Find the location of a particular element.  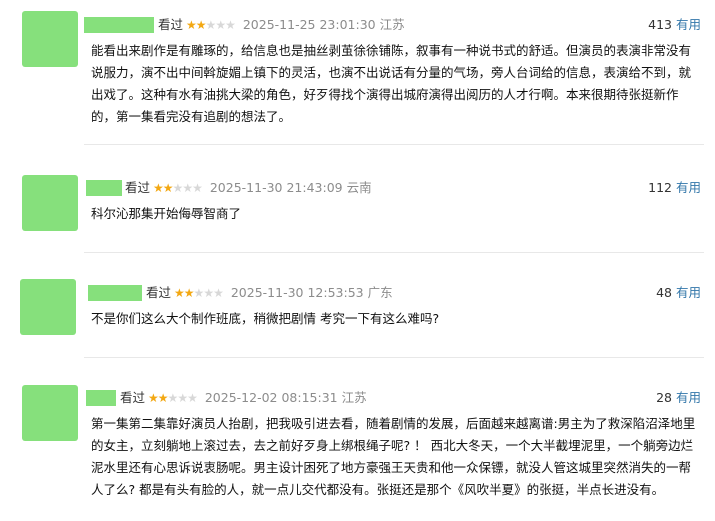

review-date: 2025-11-30 21:43:09 is located at coordinates (276, 187).